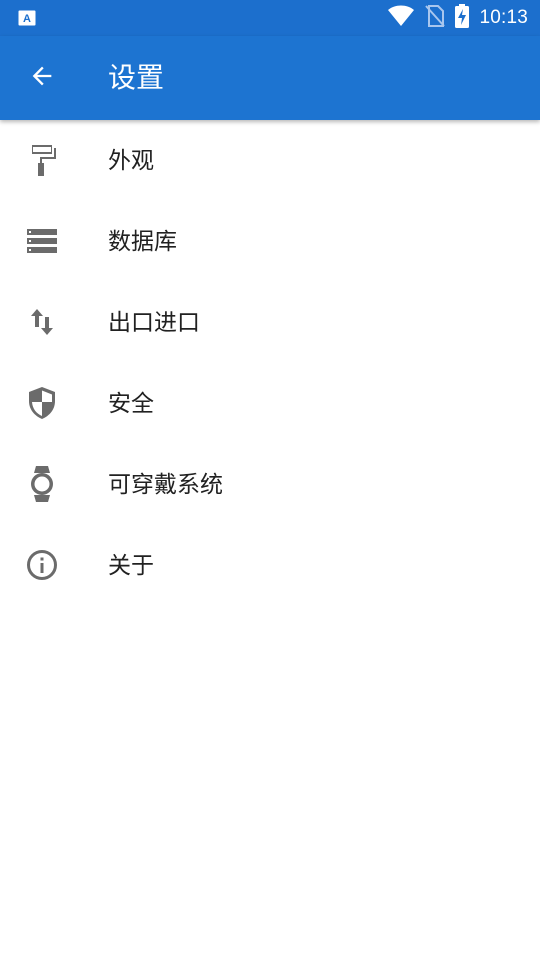 The height and width of the screenshot is (960, 540). I want to click on arrow-back-icon, so click(42, 78).